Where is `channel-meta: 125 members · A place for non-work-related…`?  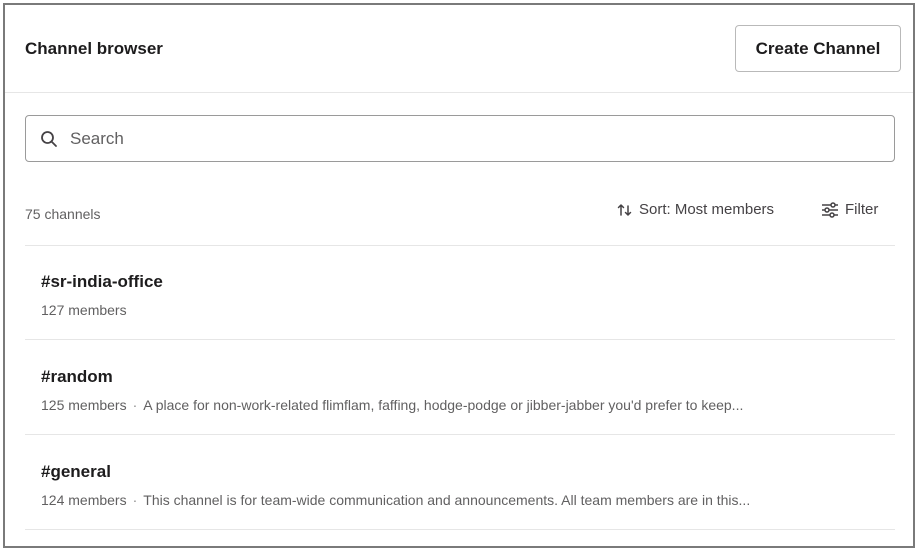
channel-meta: 125 members · A place for non-work-related… is located at coordinates (461, 405).